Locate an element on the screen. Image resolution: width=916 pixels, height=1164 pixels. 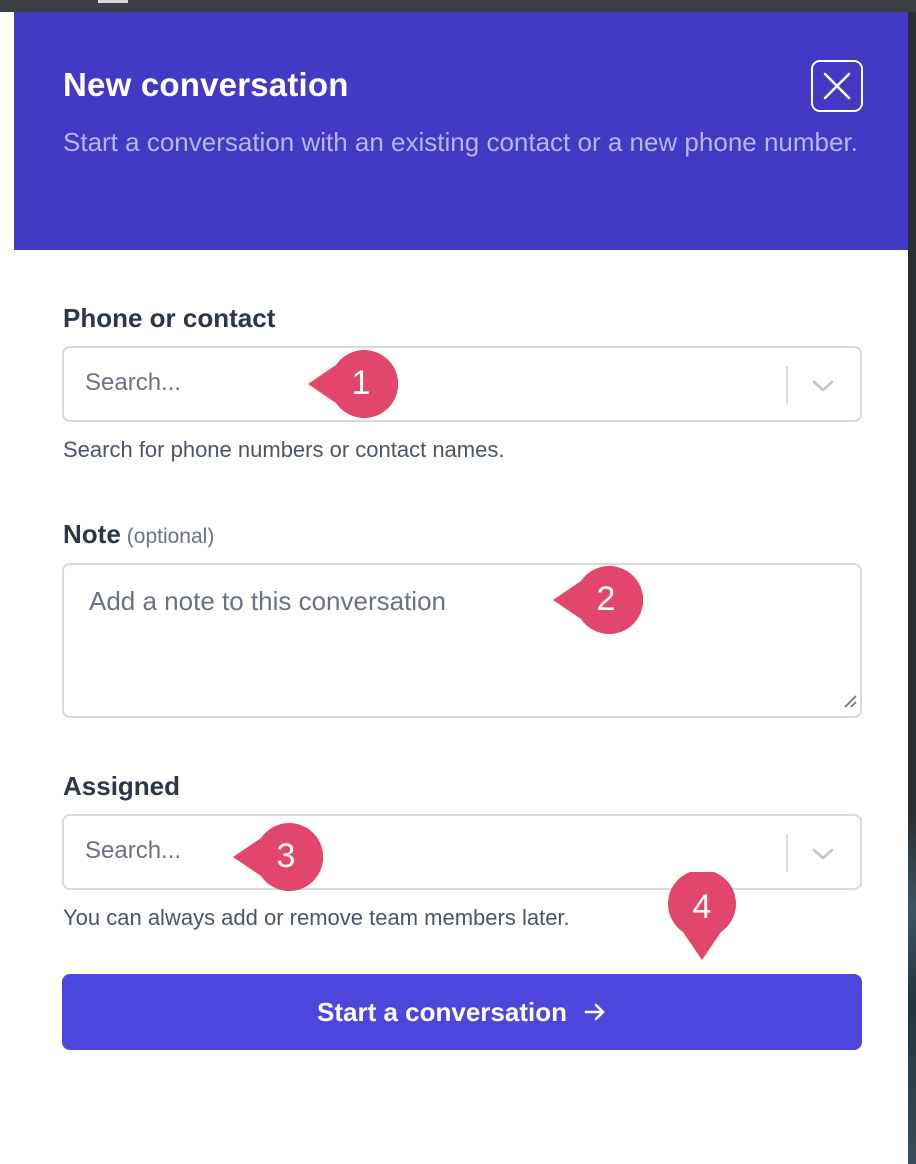
note-textarea: Add a note to this conversation is located at coordinates (462, 640).